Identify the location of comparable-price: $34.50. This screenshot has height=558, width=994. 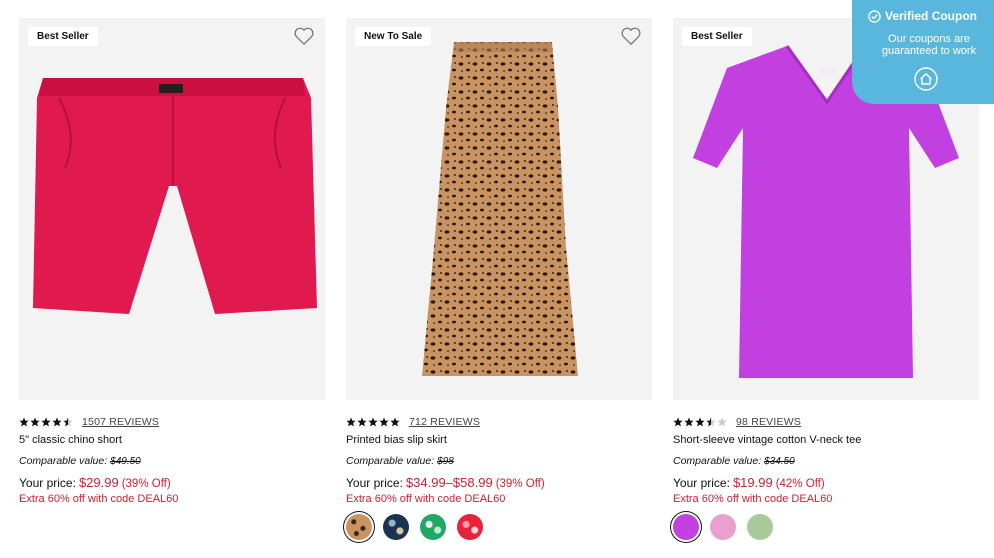
(779, 461).